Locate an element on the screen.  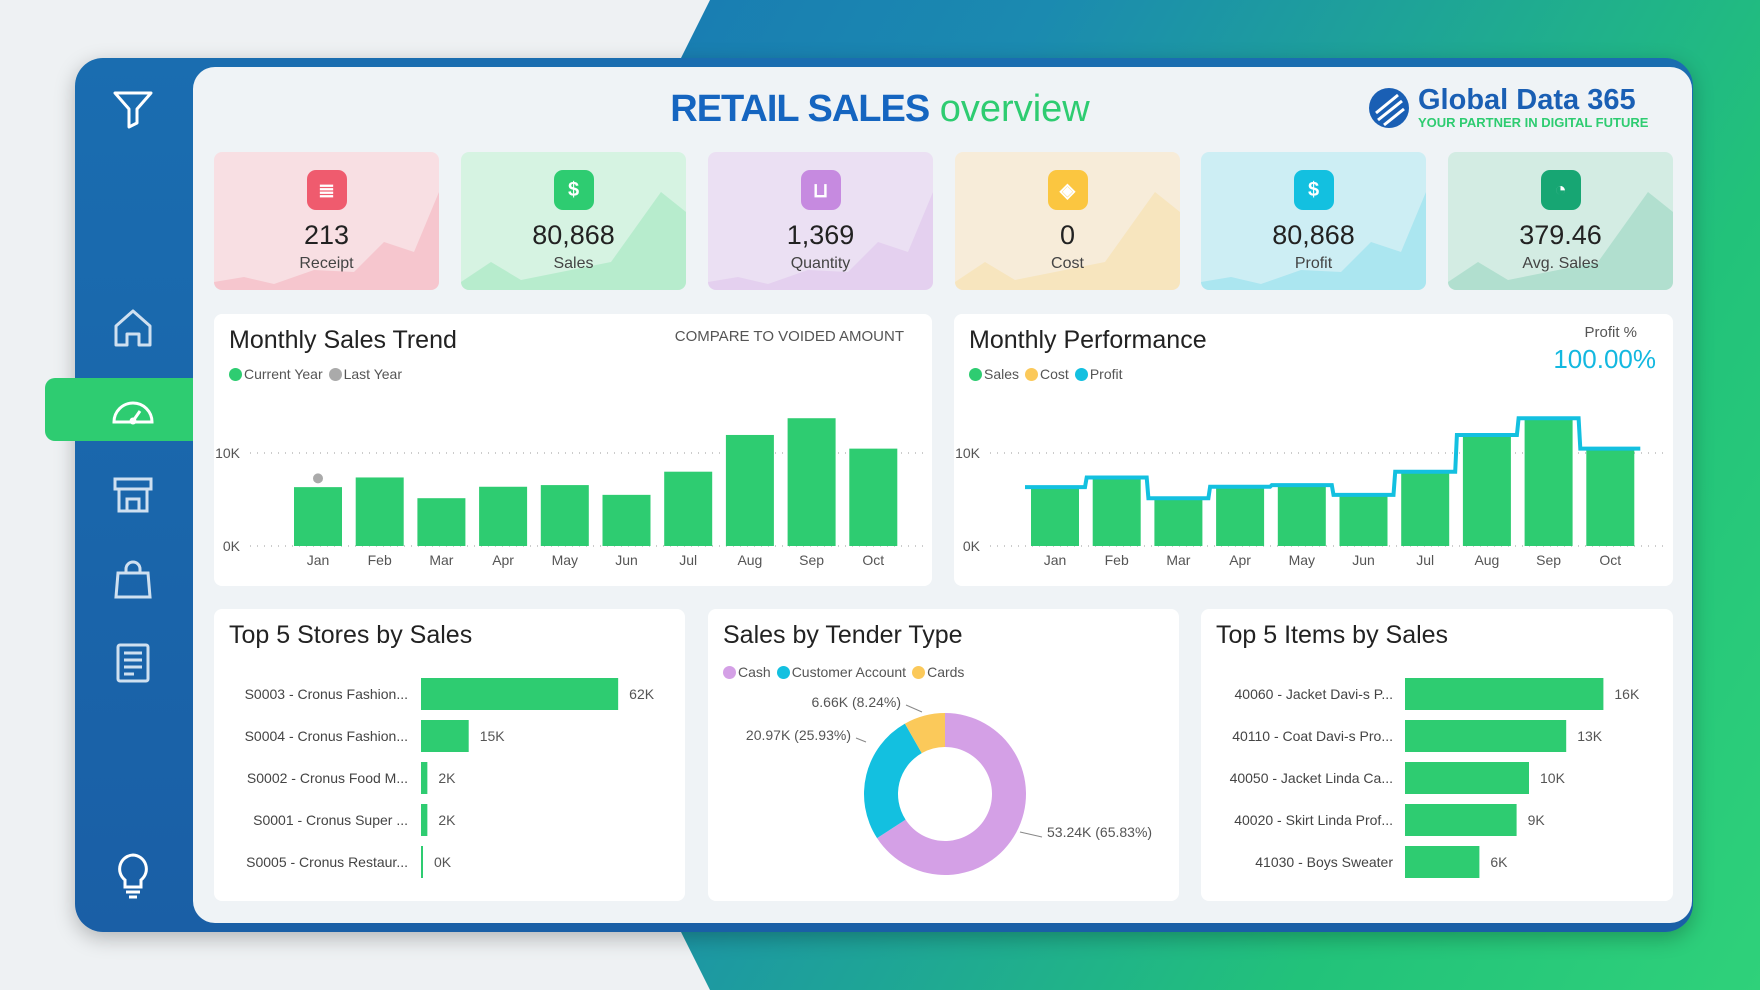
last-year-point is located at coordinates (318, 478).